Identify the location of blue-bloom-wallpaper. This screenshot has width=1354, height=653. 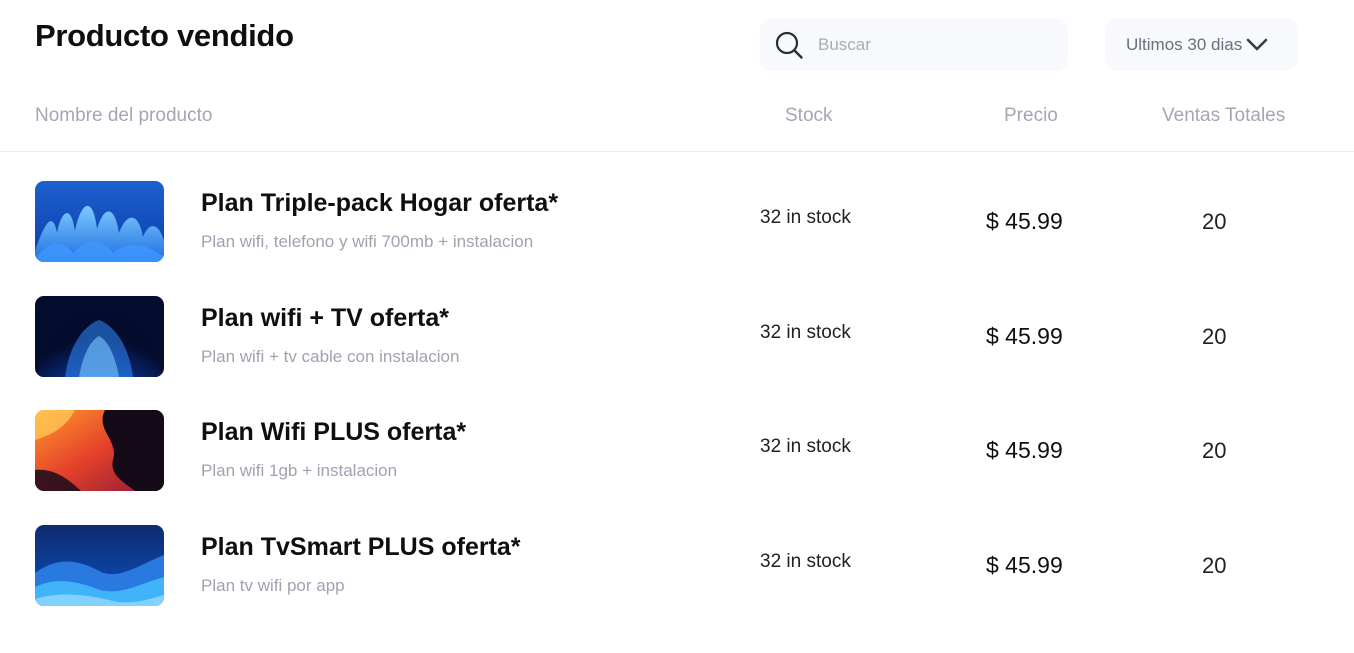
(99, 336).